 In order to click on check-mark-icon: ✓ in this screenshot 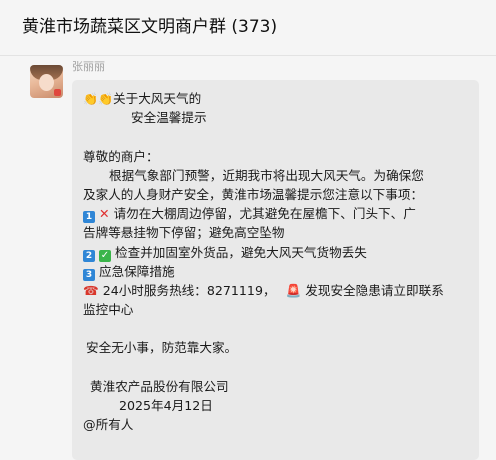, I will do `click(105, 255)`.